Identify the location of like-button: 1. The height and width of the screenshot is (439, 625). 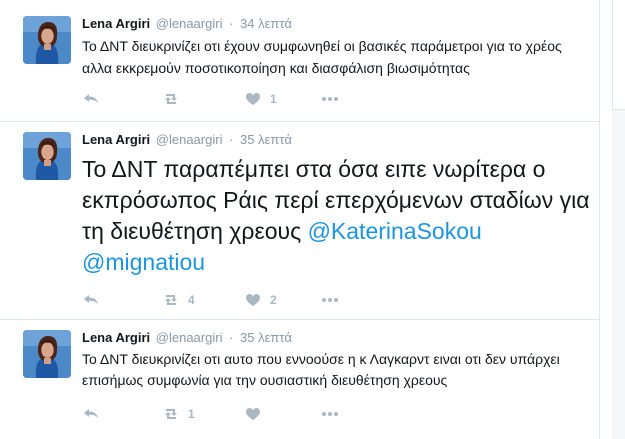
(260, 99).